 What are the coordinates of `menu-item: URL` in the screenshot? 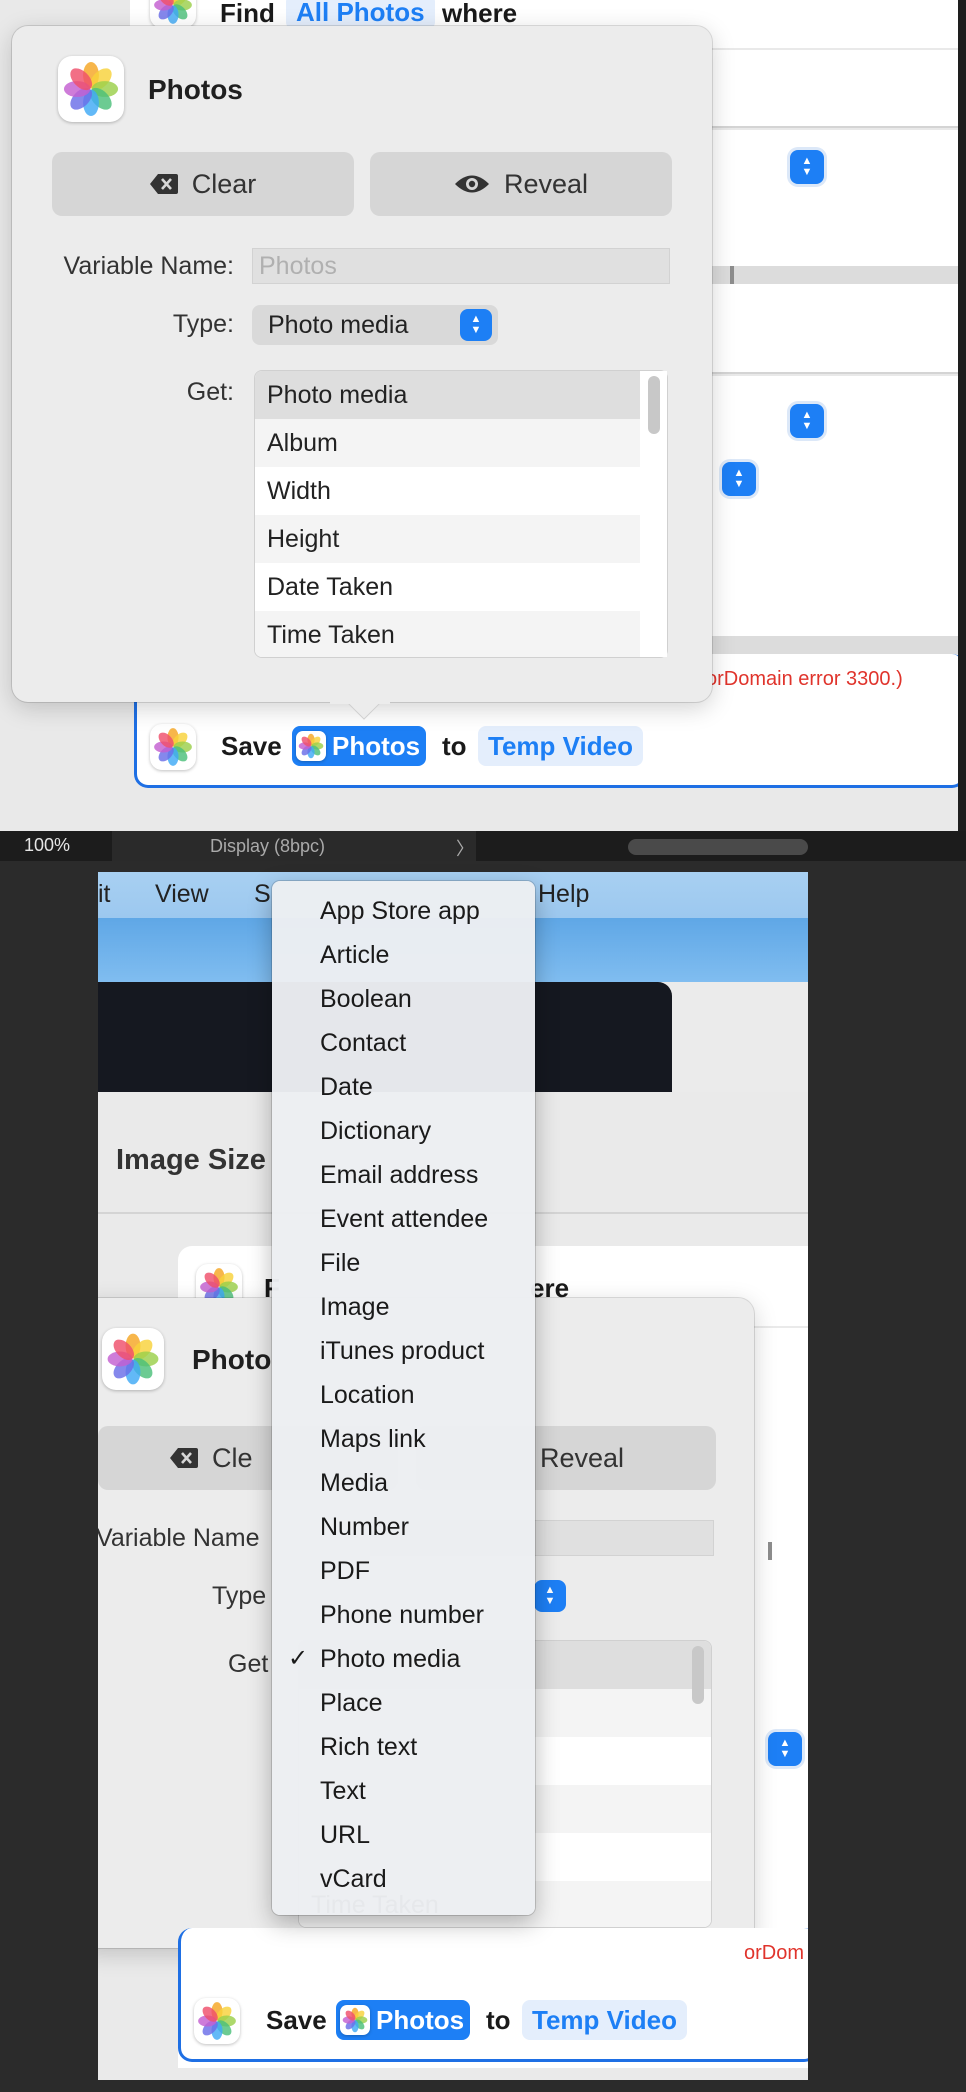 It's located at (403, 1835).